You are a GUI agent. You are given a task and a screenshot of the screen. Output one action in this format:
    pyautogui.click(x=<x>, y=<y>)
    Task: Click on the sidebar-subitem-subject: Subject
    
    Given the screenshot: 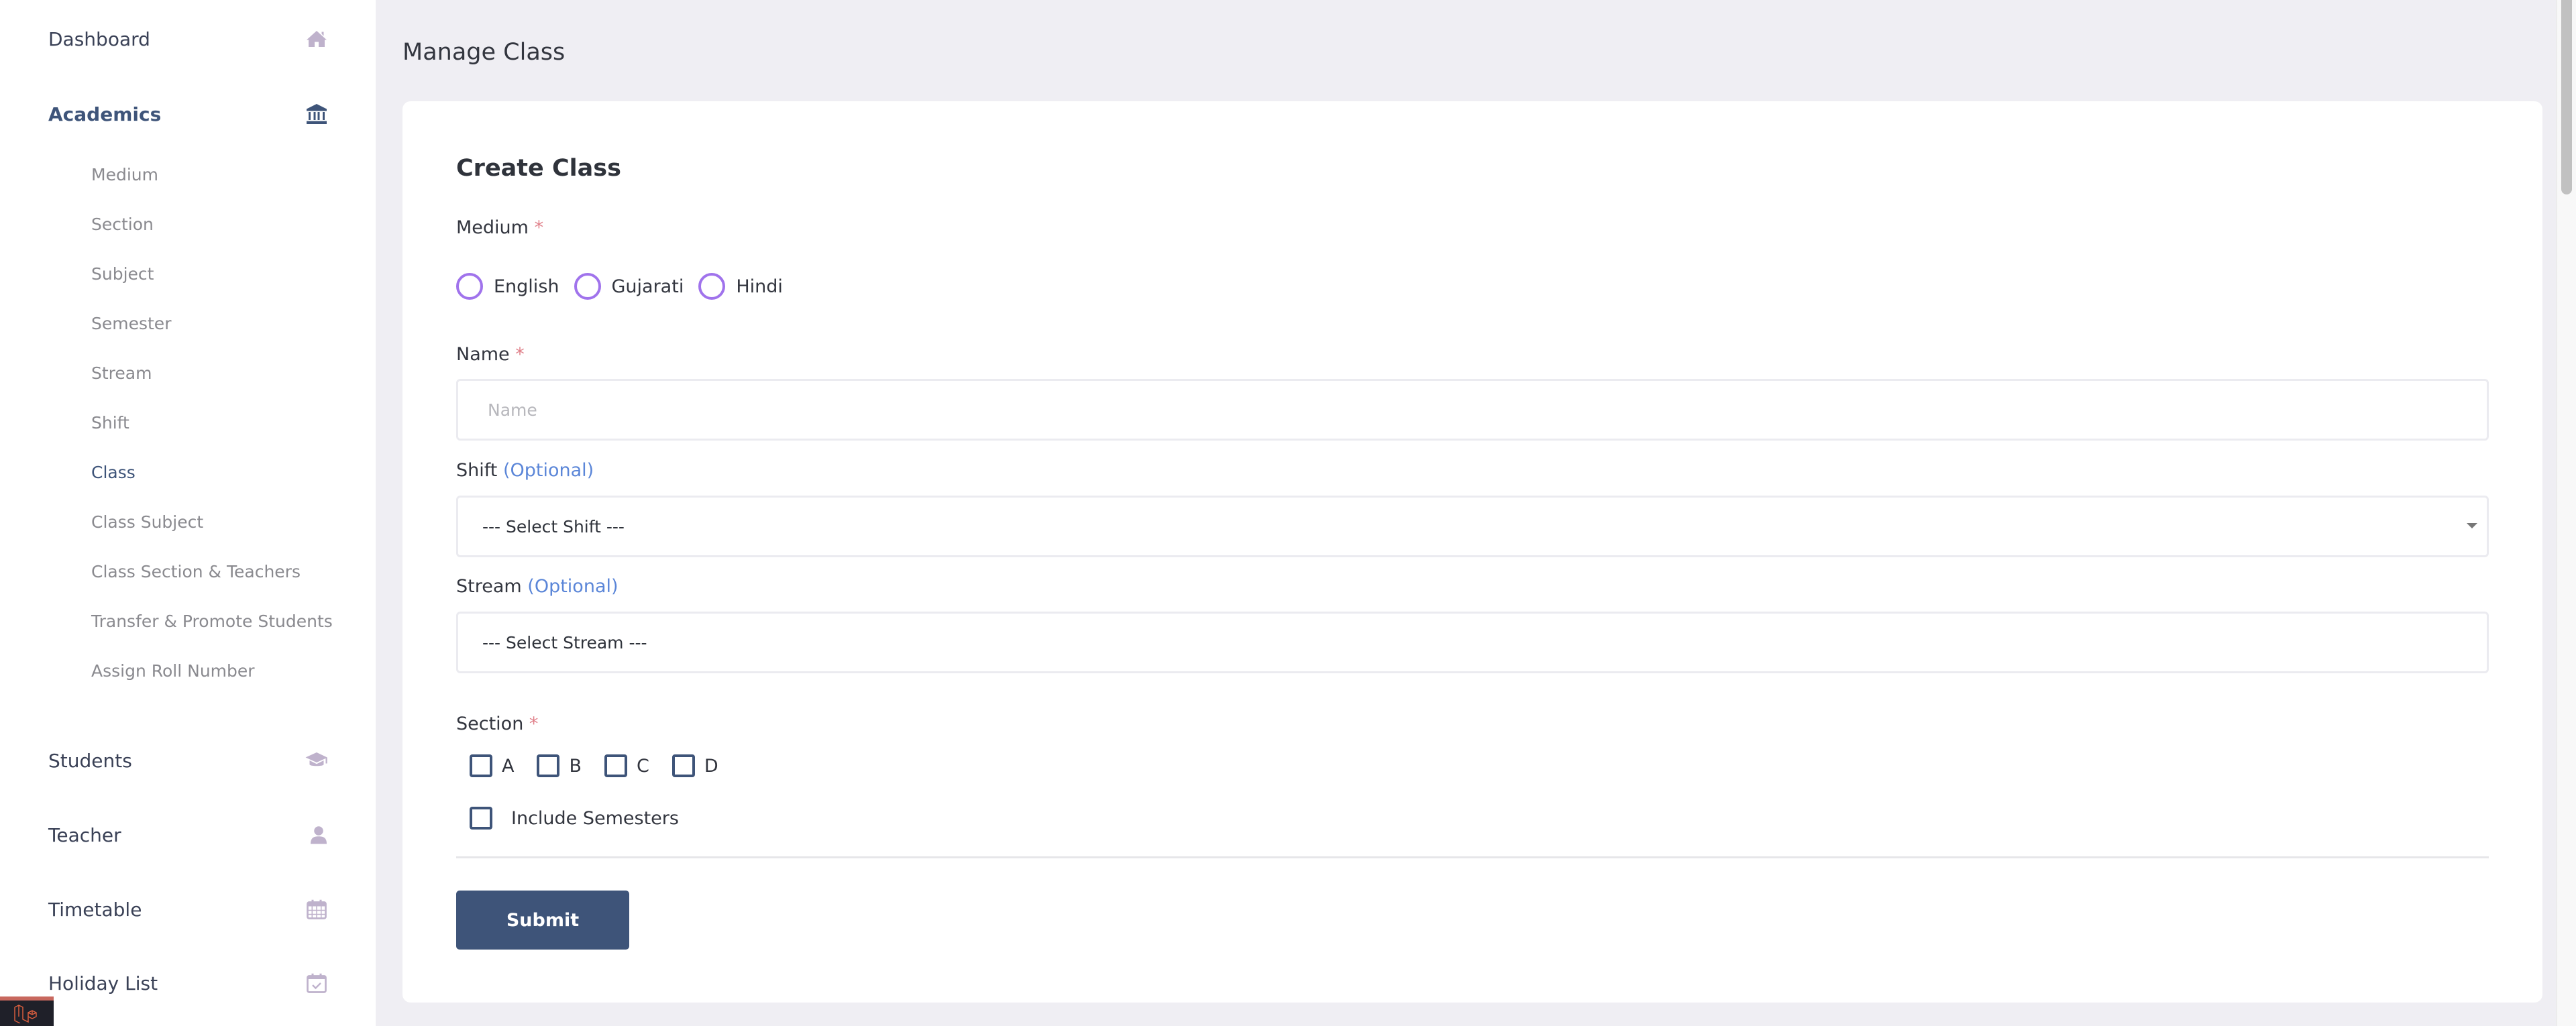 What is the action you would take?
    pyautogui.click(x=122, y=274)
    